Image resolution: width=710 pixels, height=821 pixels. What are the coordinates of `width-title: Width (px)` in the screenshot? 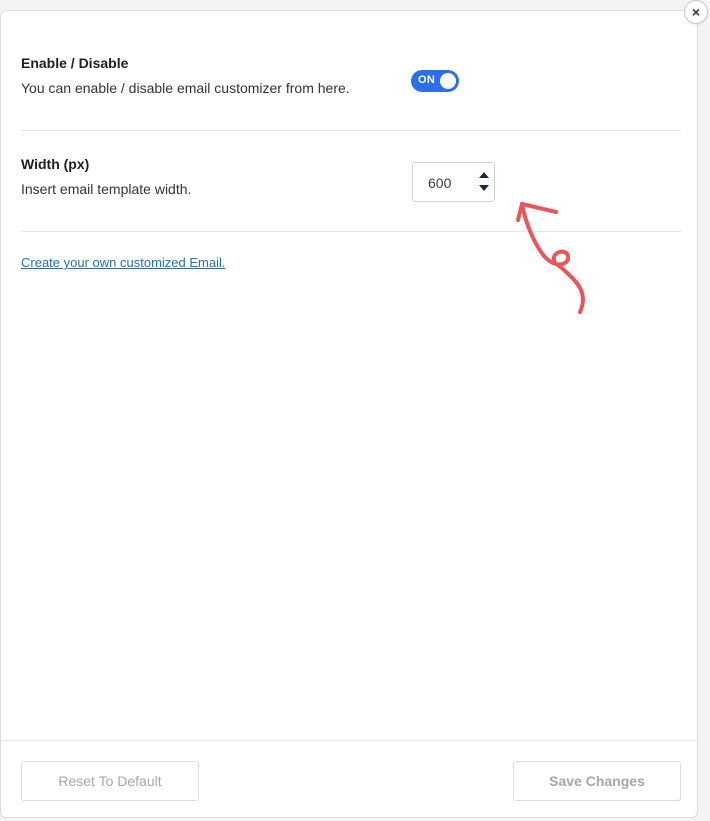 It's located at (55, 164).